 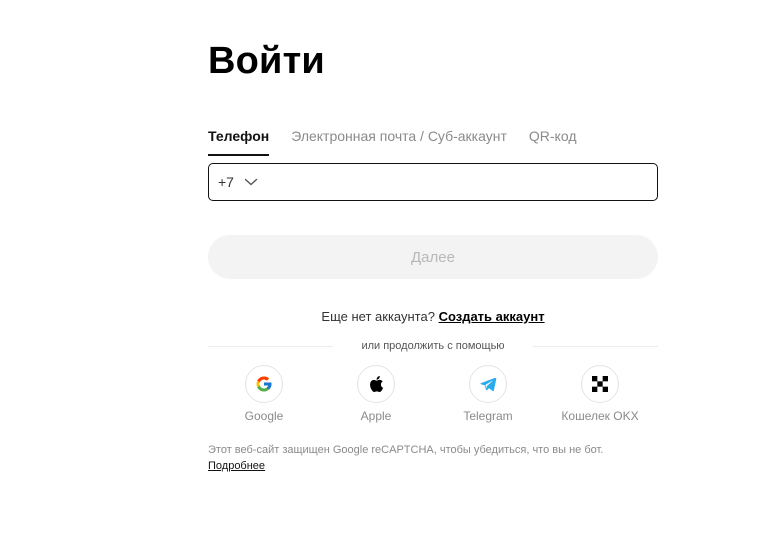 I want to click on create-account-link: Создать аккаунт, so click(x=492, y=316).